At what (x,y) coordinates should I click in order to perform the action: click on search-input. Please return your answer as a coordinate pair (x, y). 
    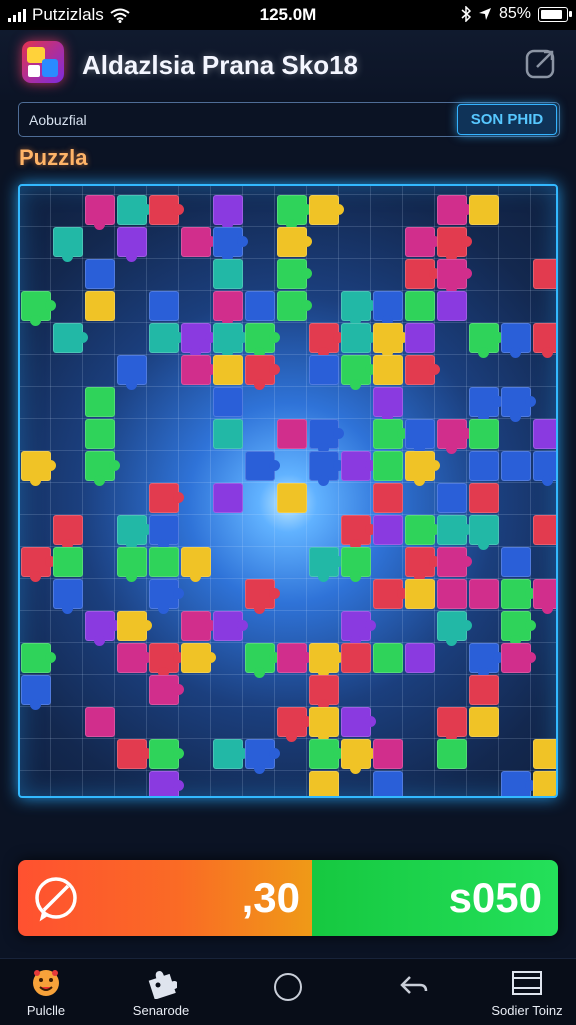
    Looking at the image, I should click on (239, 120).